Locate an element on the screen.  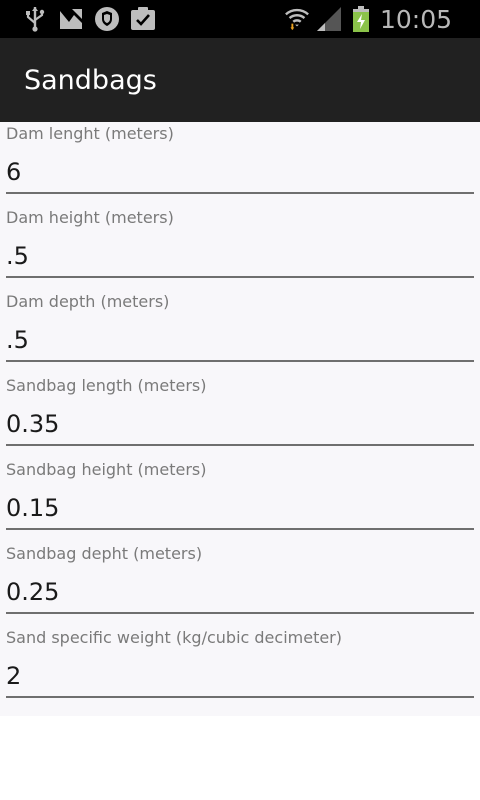
dam-depth-field: Dam depth (meters) is located at coordinates (240, 332).